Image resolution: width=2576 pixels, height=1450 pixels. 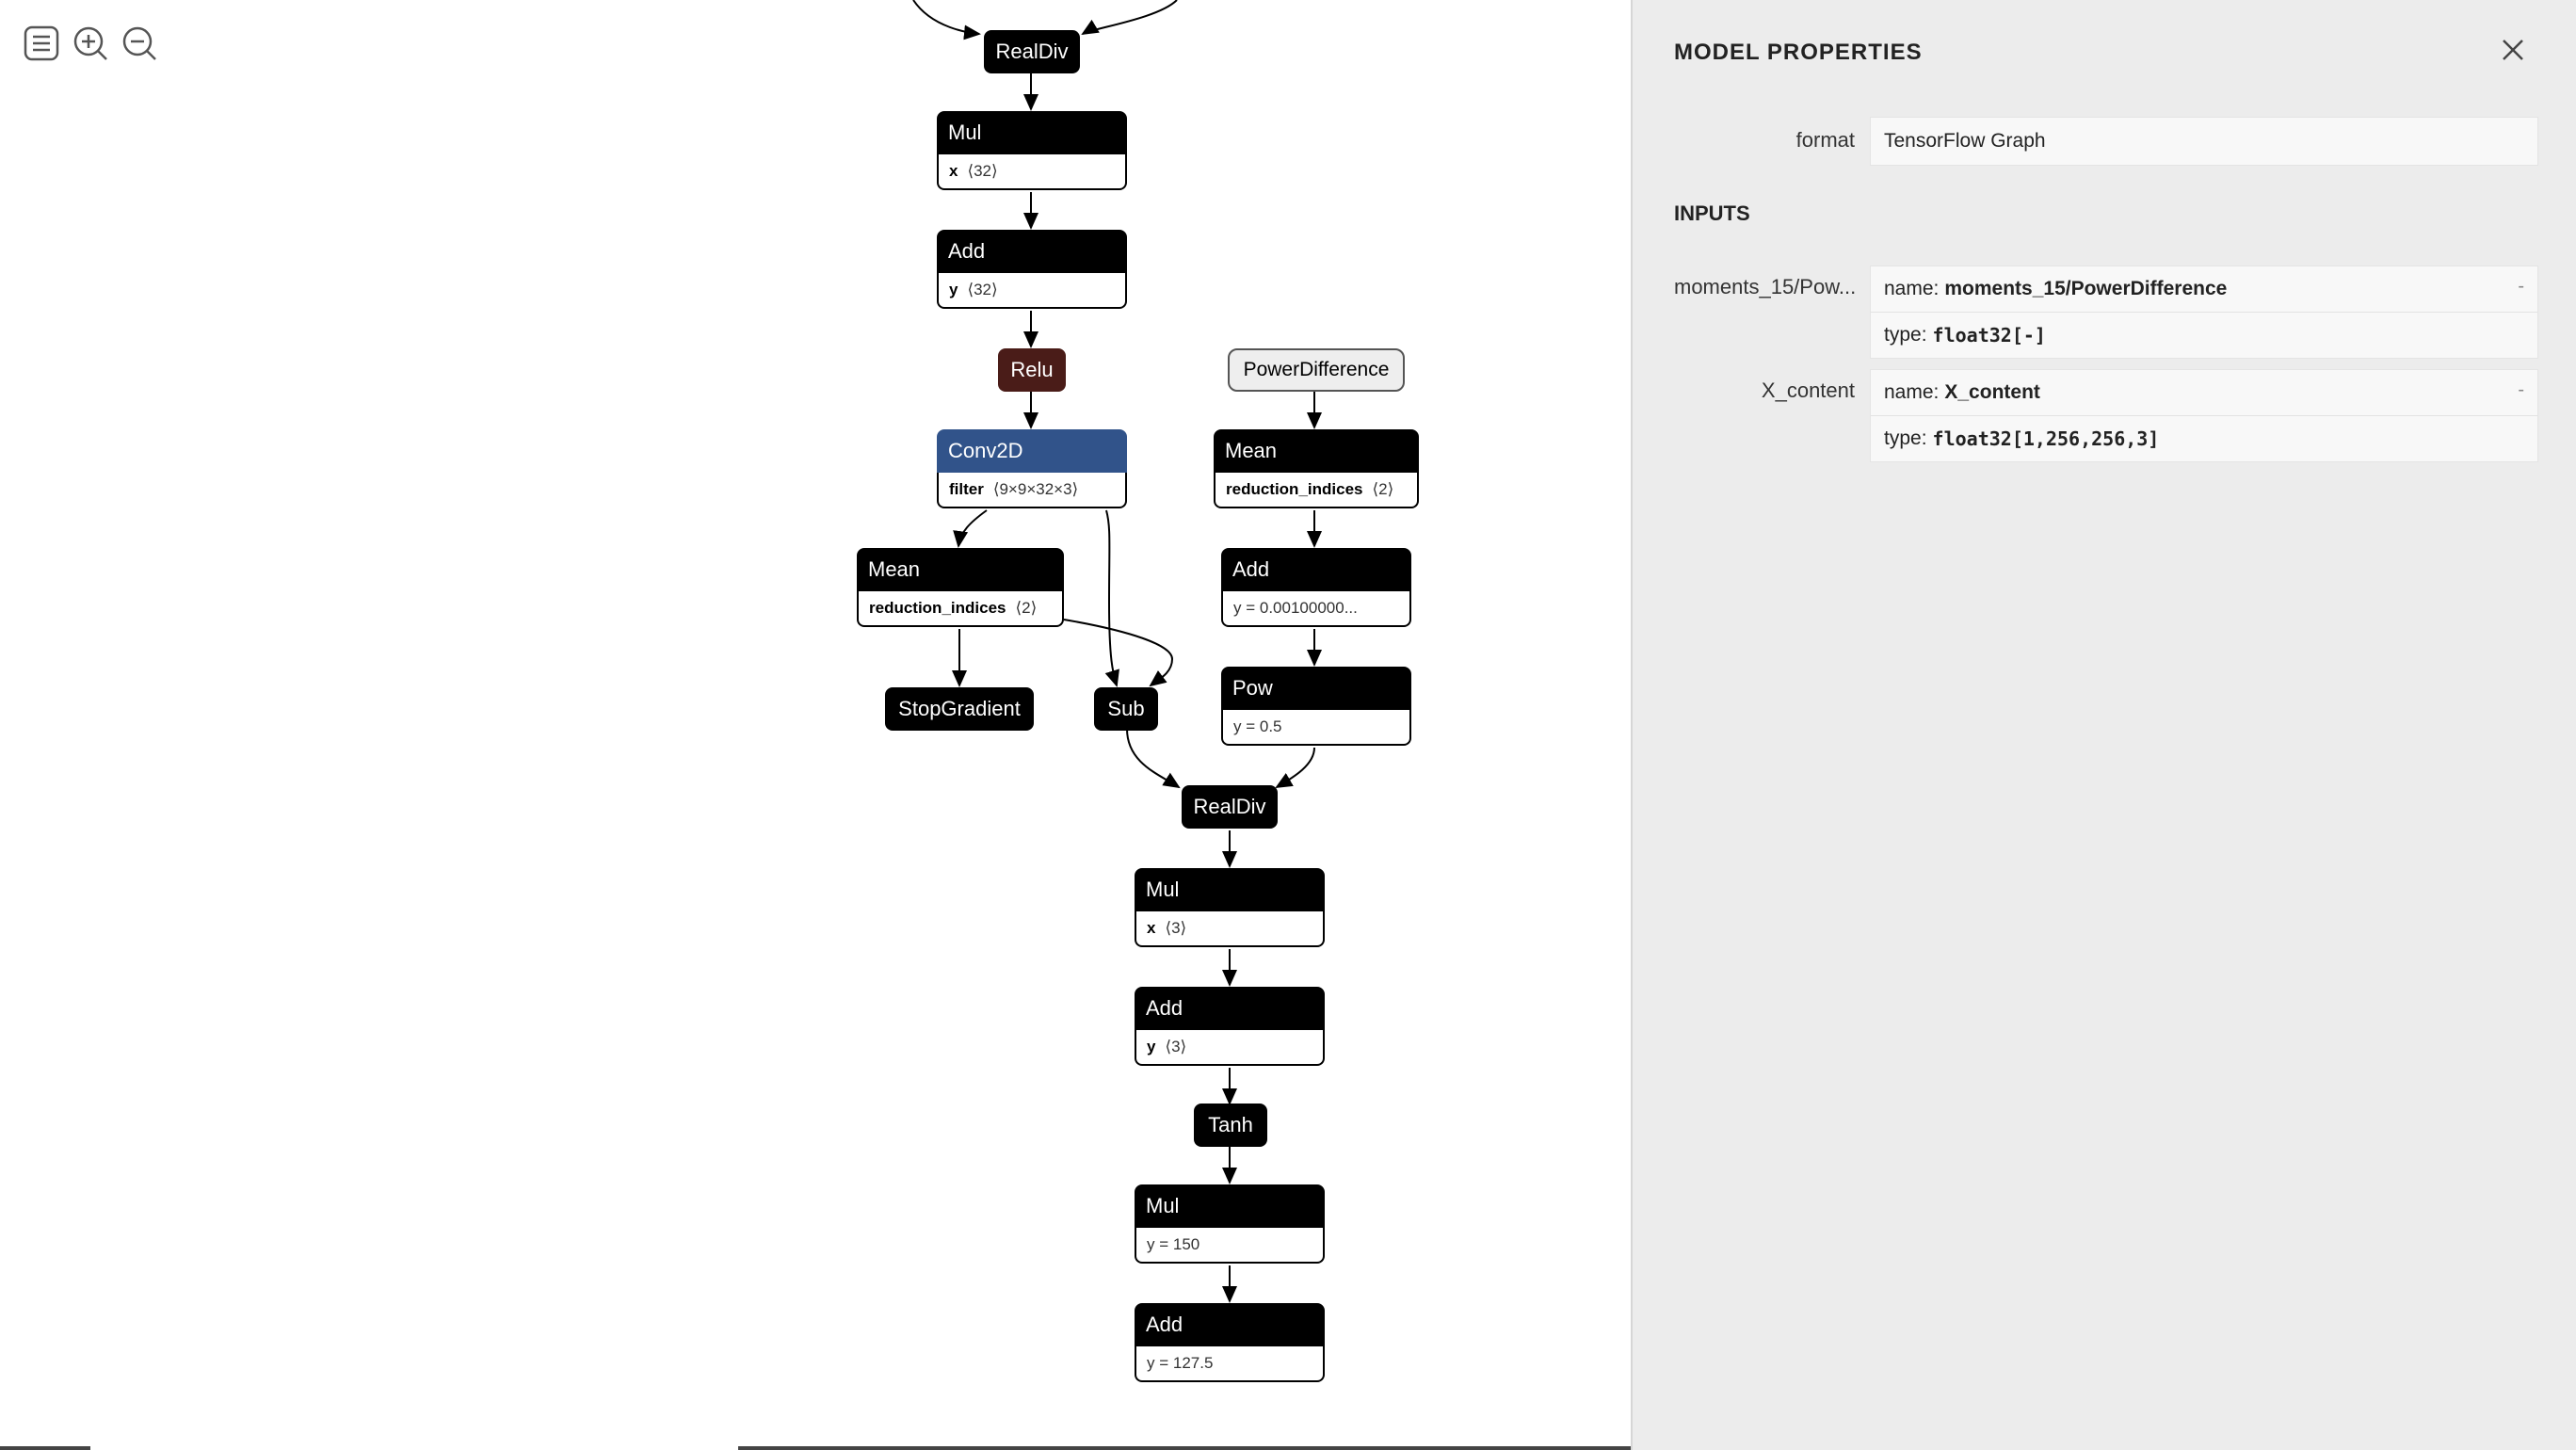 I want to click on node-attr: y ⟨32⟩, so click(x=1032, y=291).